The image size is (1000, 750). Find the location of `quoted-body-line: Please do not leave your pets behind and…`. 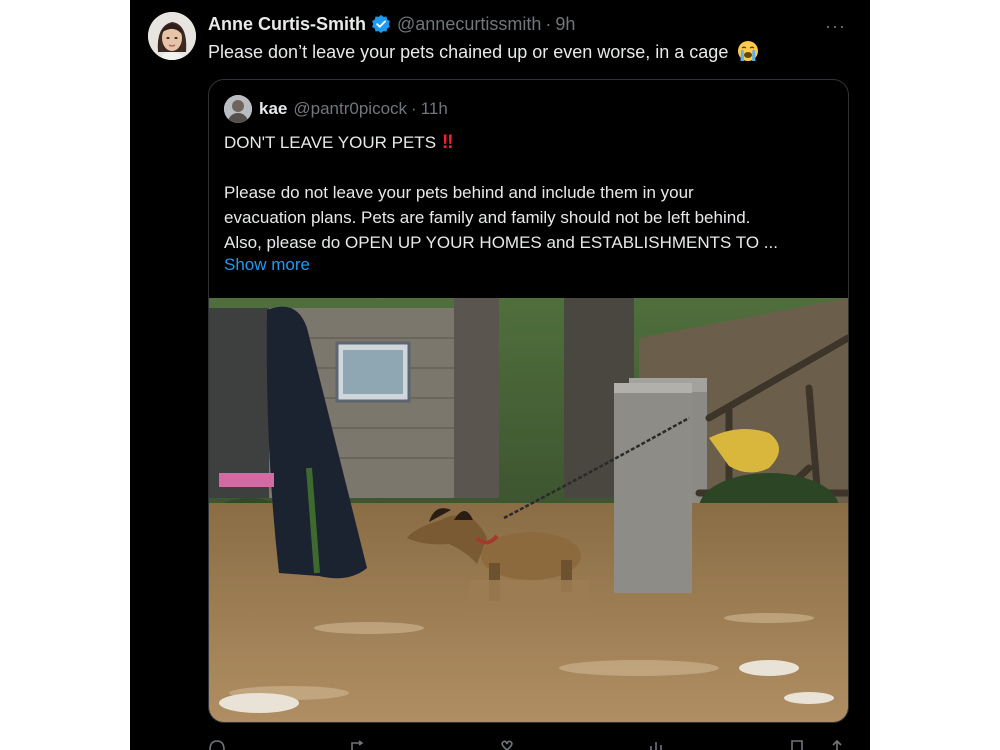

quoted-body-line: Please do not leave your pets behind and… is located at coordinates (459, 192).